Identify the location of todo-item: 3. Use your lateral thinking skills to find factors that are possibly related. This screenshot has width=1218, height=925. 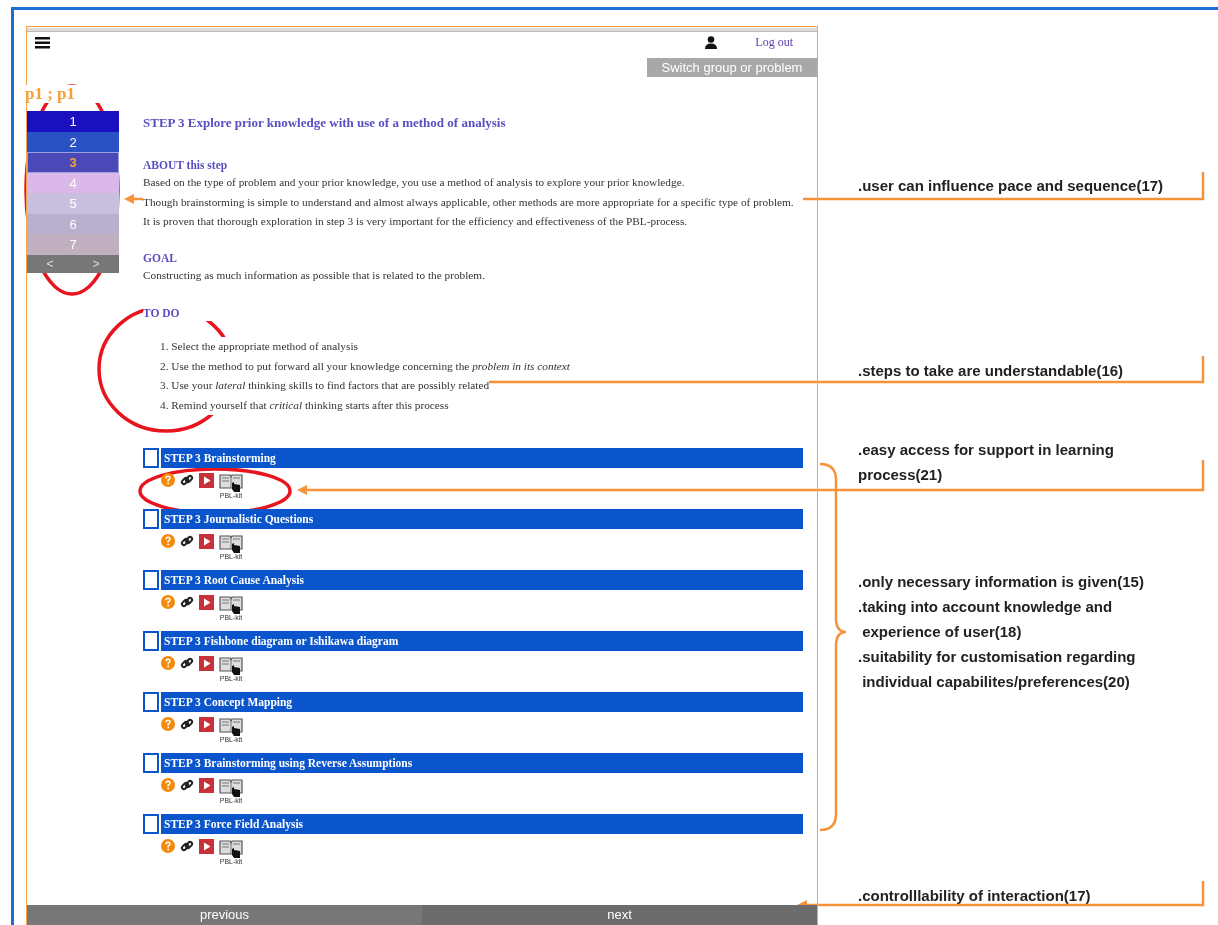
(325, 386).